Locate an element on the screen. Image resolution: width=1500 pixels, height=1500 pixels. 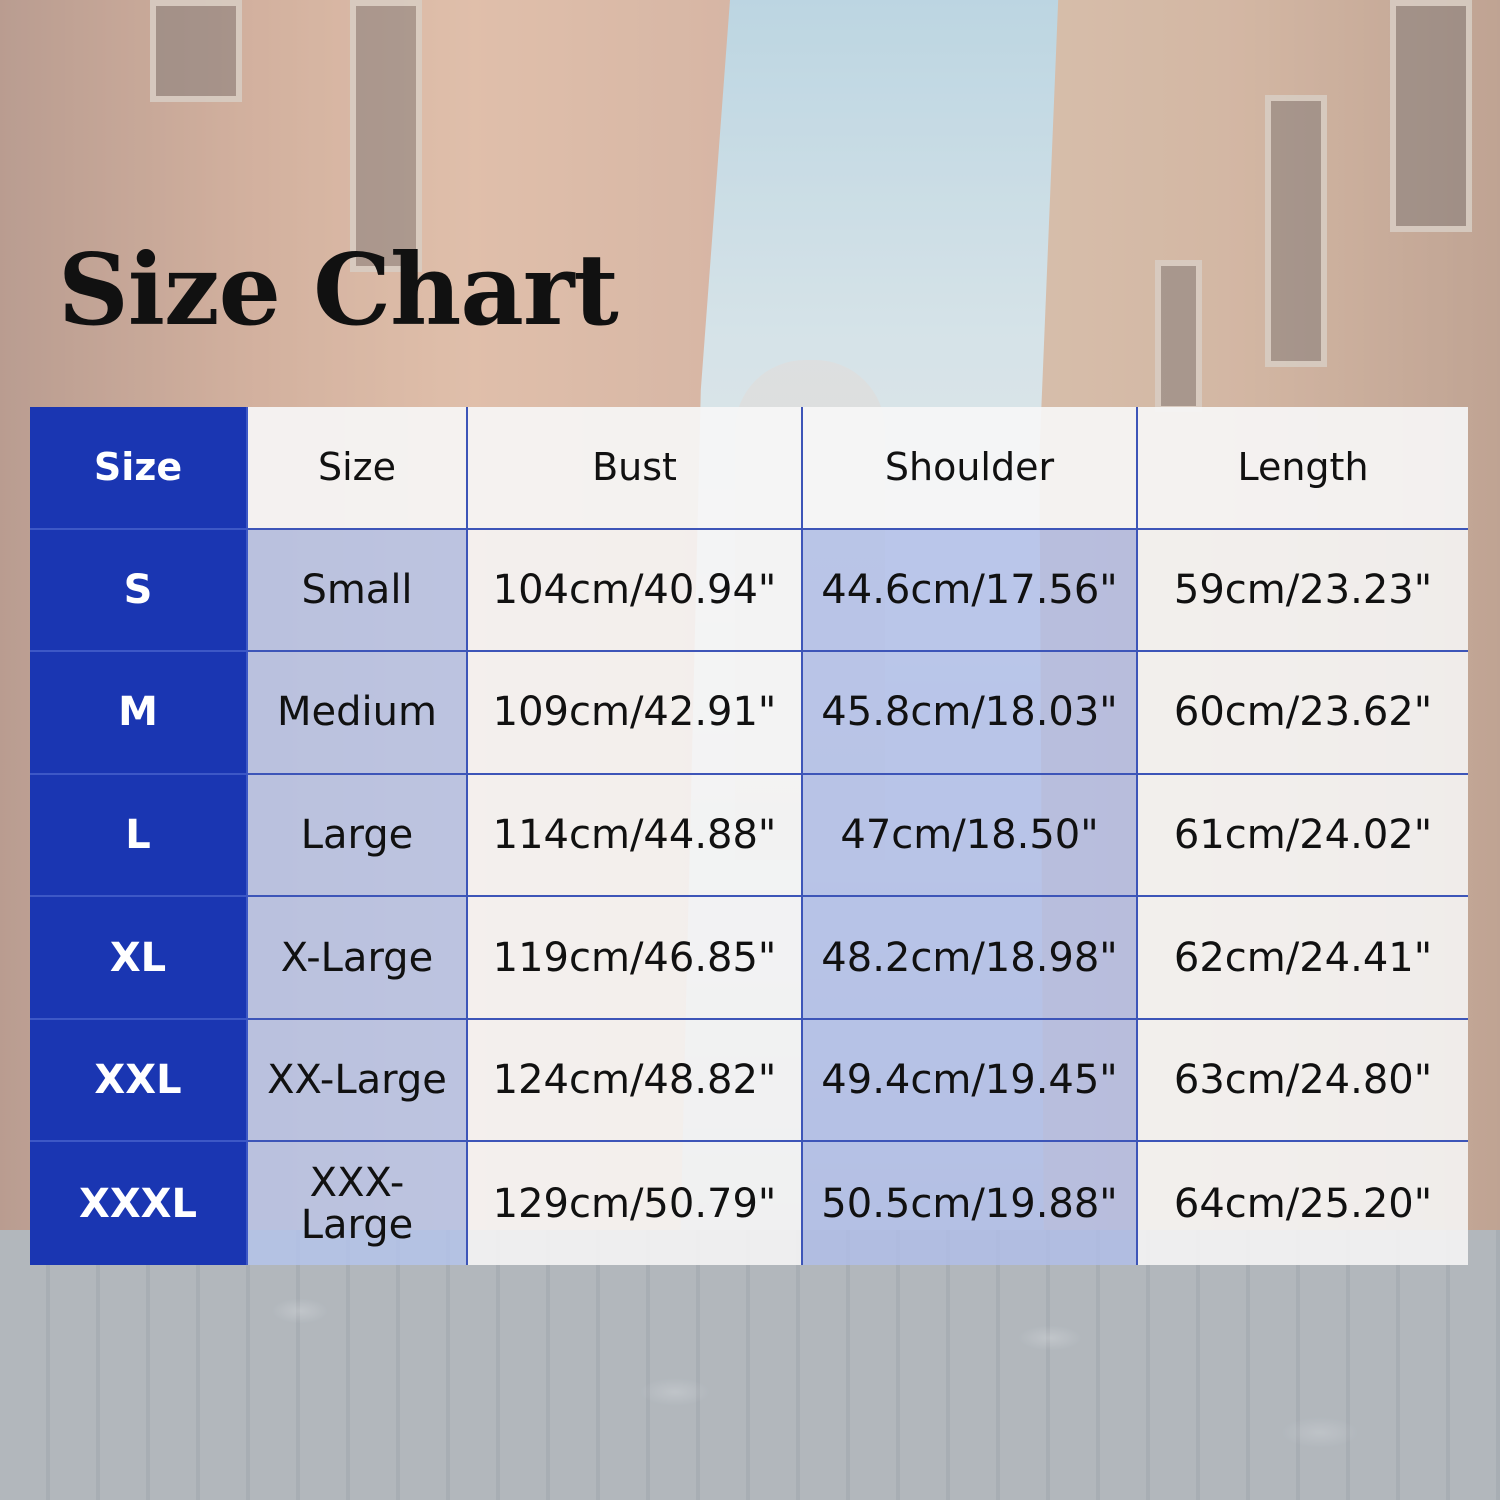
shoulder-cell: 44.6cm/17.56" is located at coordinates (970, 591).